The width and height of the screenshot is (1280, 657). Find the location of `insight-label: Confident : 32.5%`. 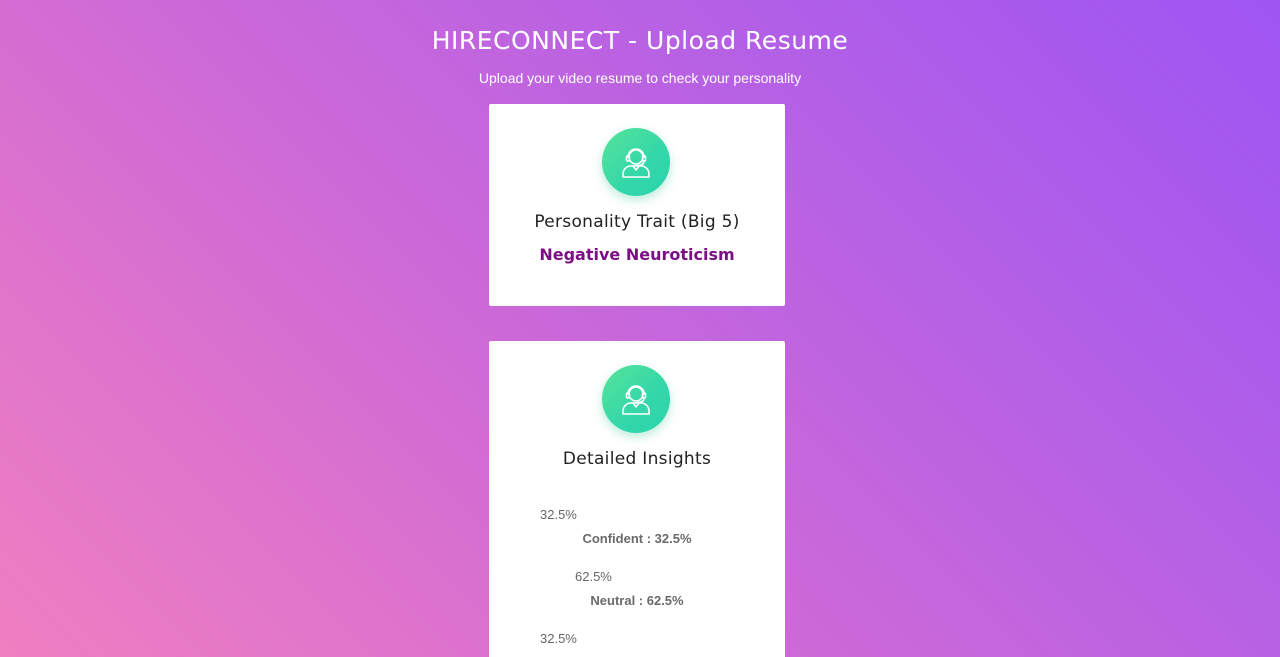

insight-label: Confident : 32.5% is located at coordinates (637, 538).